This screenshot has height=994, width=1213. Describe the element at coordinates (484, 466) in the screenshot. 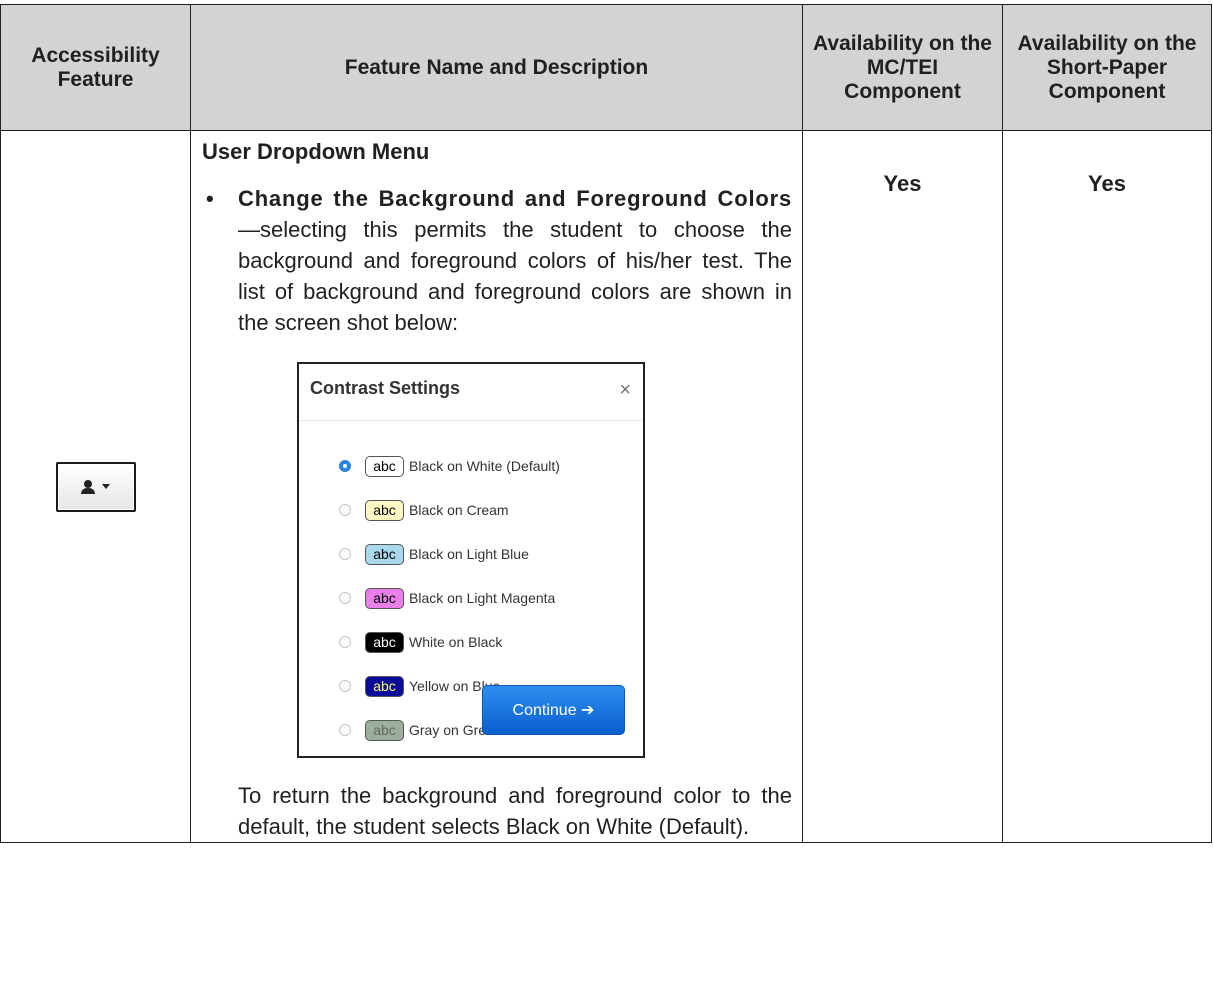

I see `contrast-option-label: Black on White (Default)` at that location.